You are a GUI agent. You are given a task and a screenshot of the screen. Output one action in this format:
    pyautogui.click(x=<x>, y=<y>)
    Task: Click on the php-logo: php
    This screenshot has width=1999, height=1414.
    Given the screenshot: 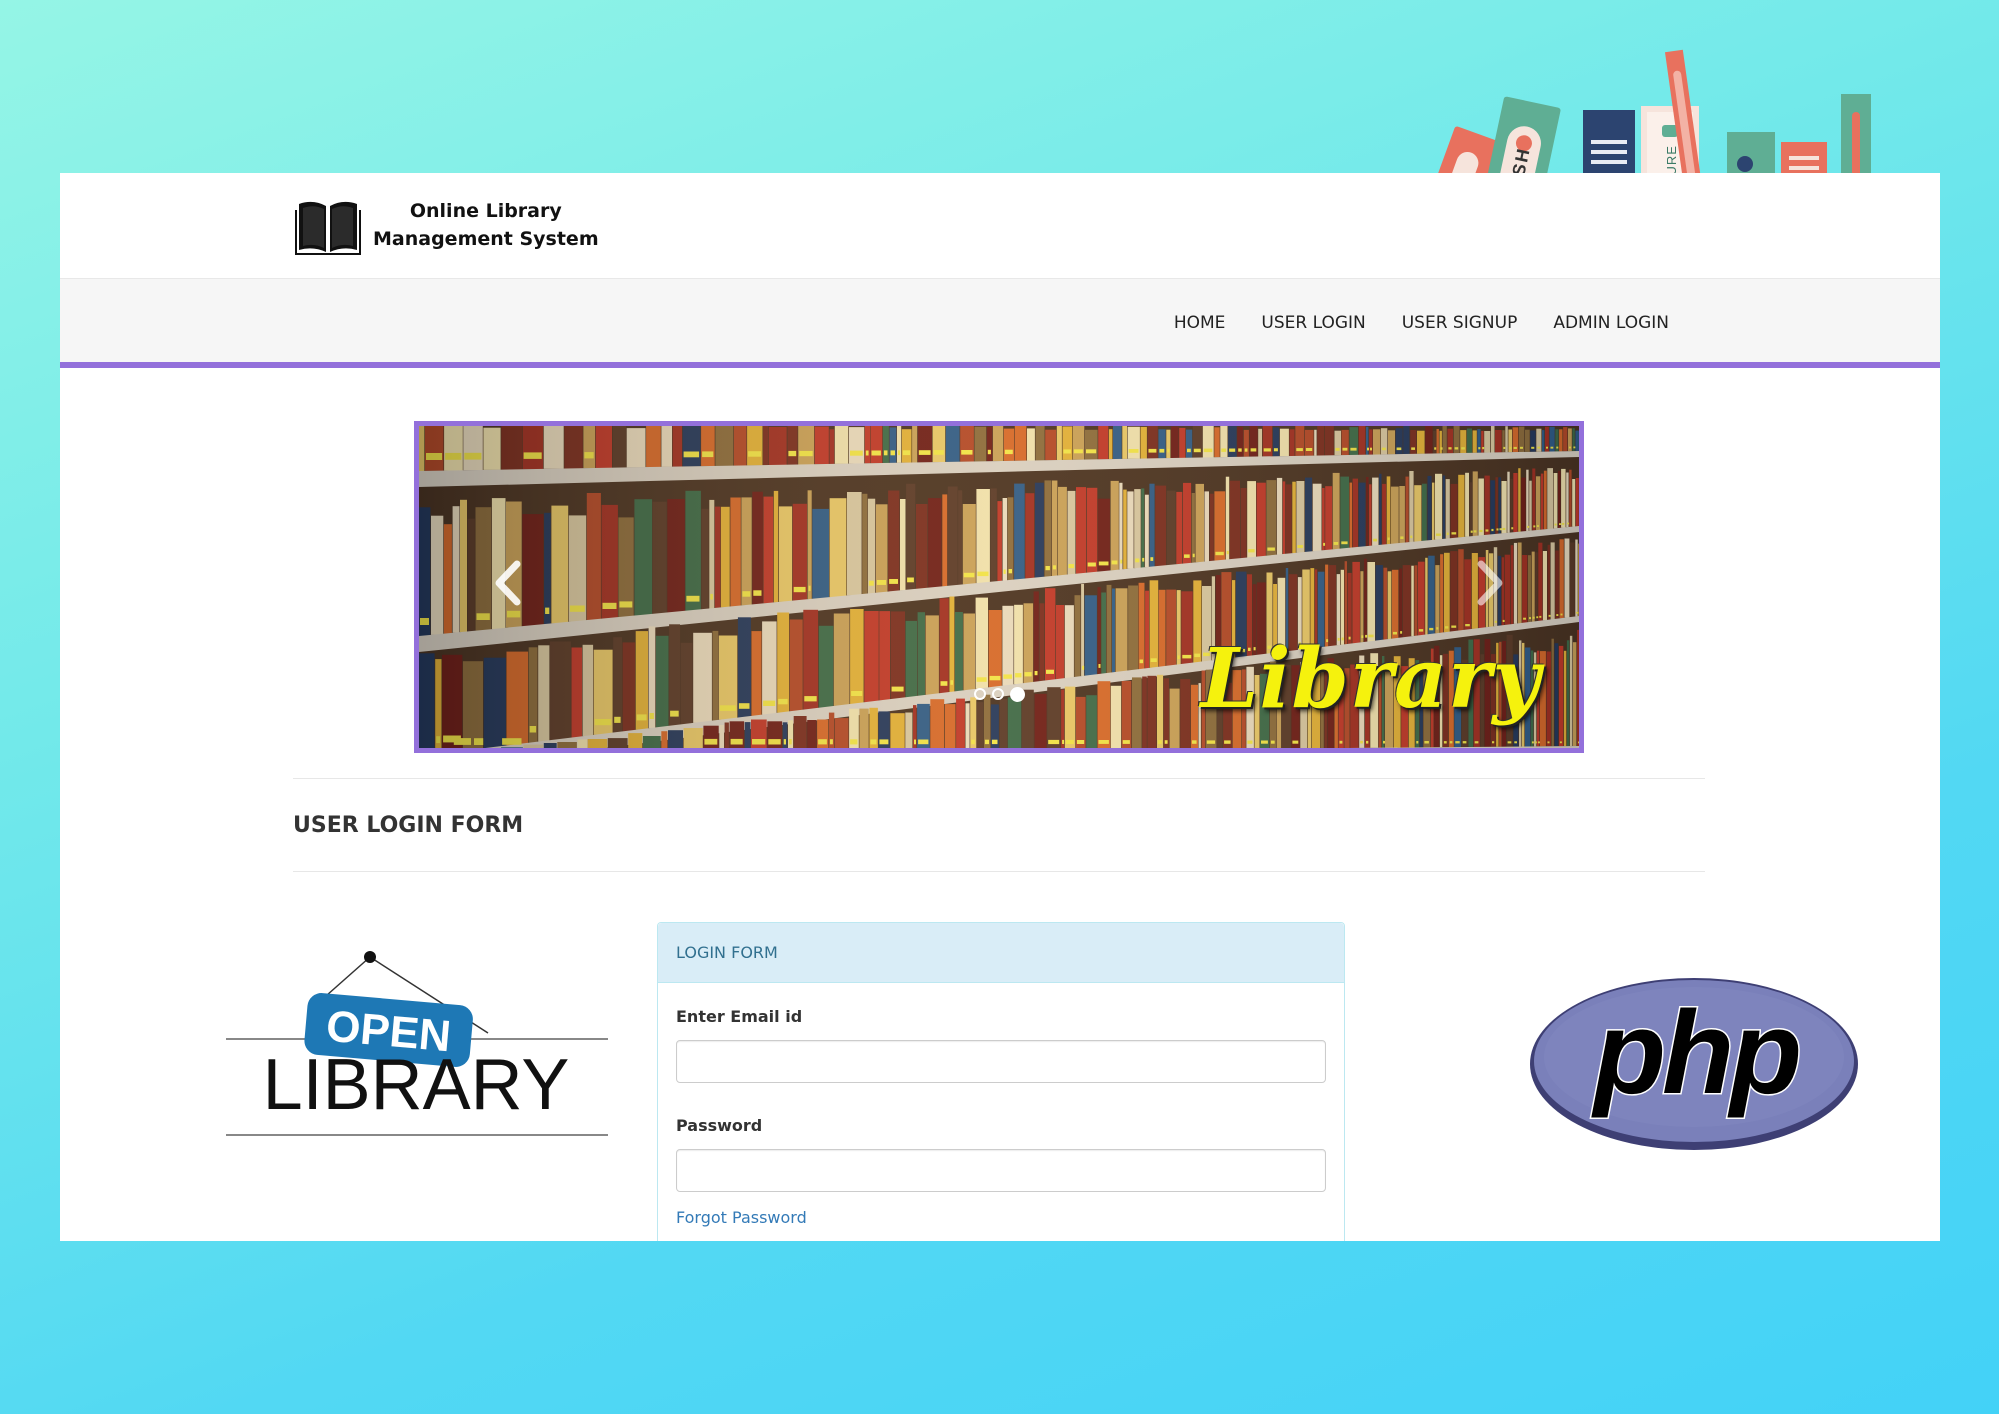 What is the action you would take?
    pyautogui.click(x=1694, y=1064)
    